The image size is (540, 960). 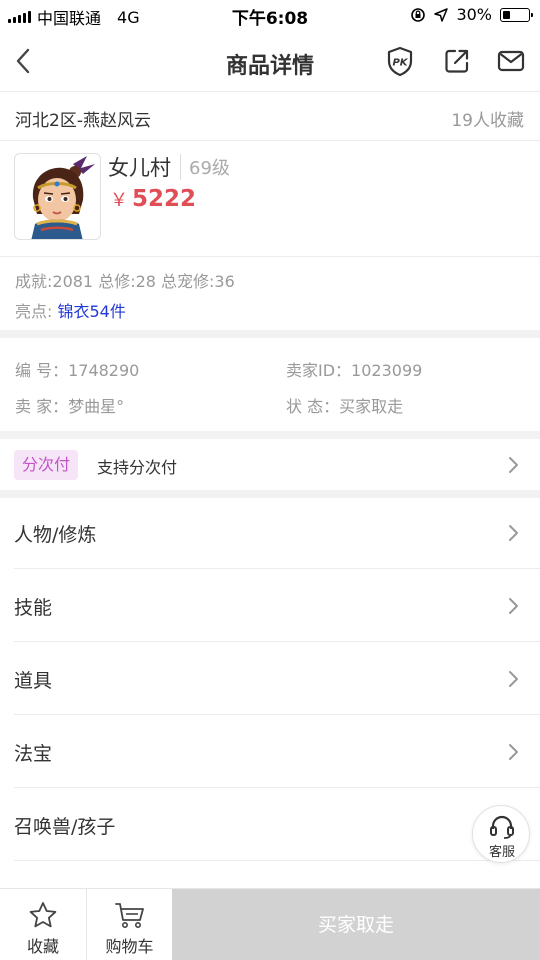 What do you see at coordinates (270, 15) in the screenshot?
I see `status-bar: 中国联通 4G 下午6:08 30%` at bounding box center [270, 15].